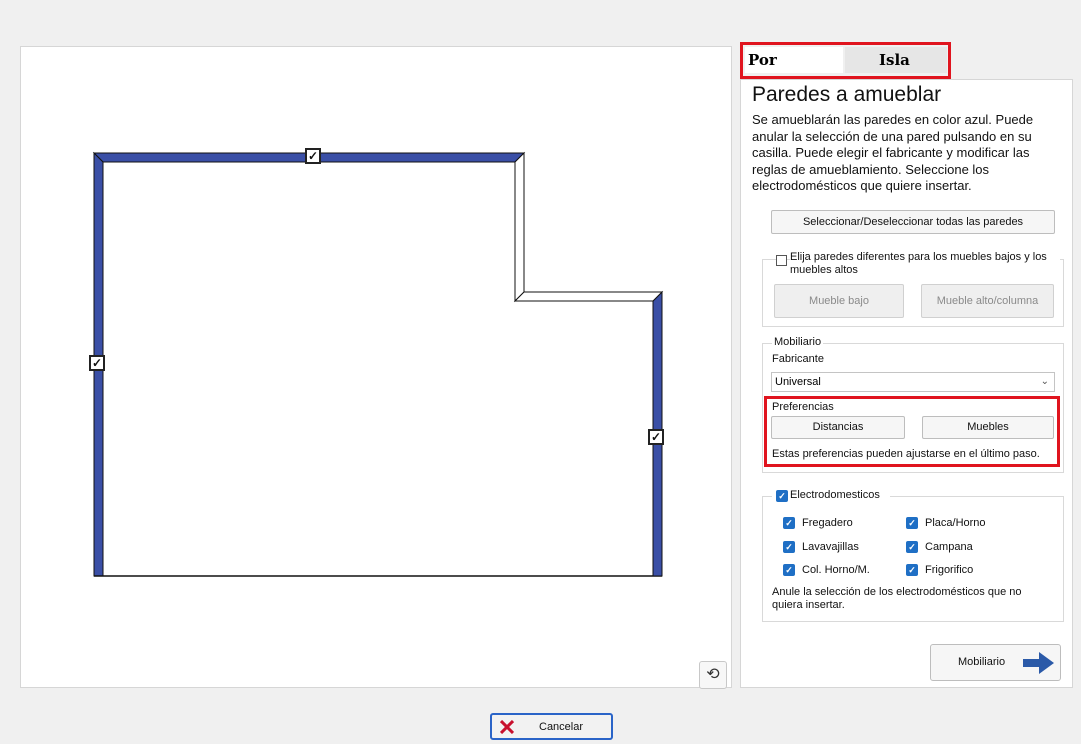  I want to click on wall-left-checkbox: ✓, so click(97, 363).